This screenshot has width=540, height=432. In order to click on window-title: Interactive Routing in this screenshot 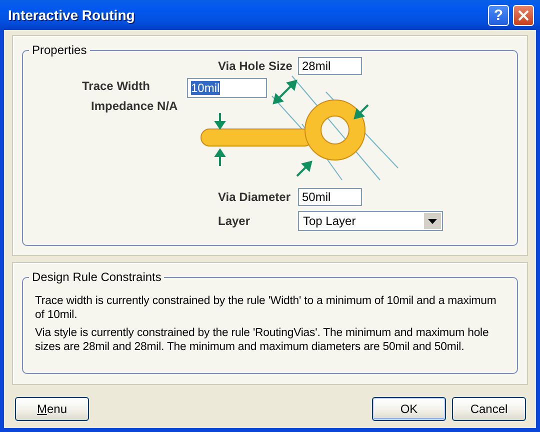, I will do `click(72, 15)`.